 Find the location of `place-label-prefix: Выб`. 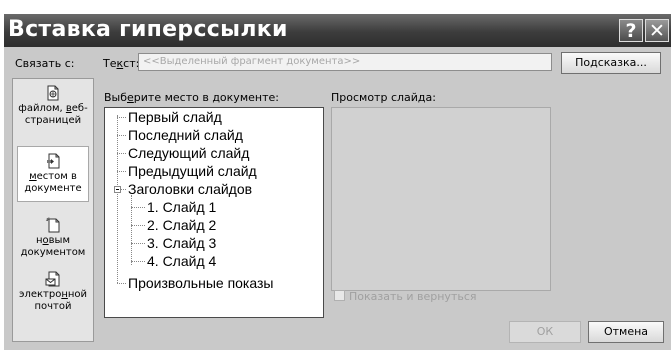

place-label-prefix: Выб is located at coordinates (116, 97).